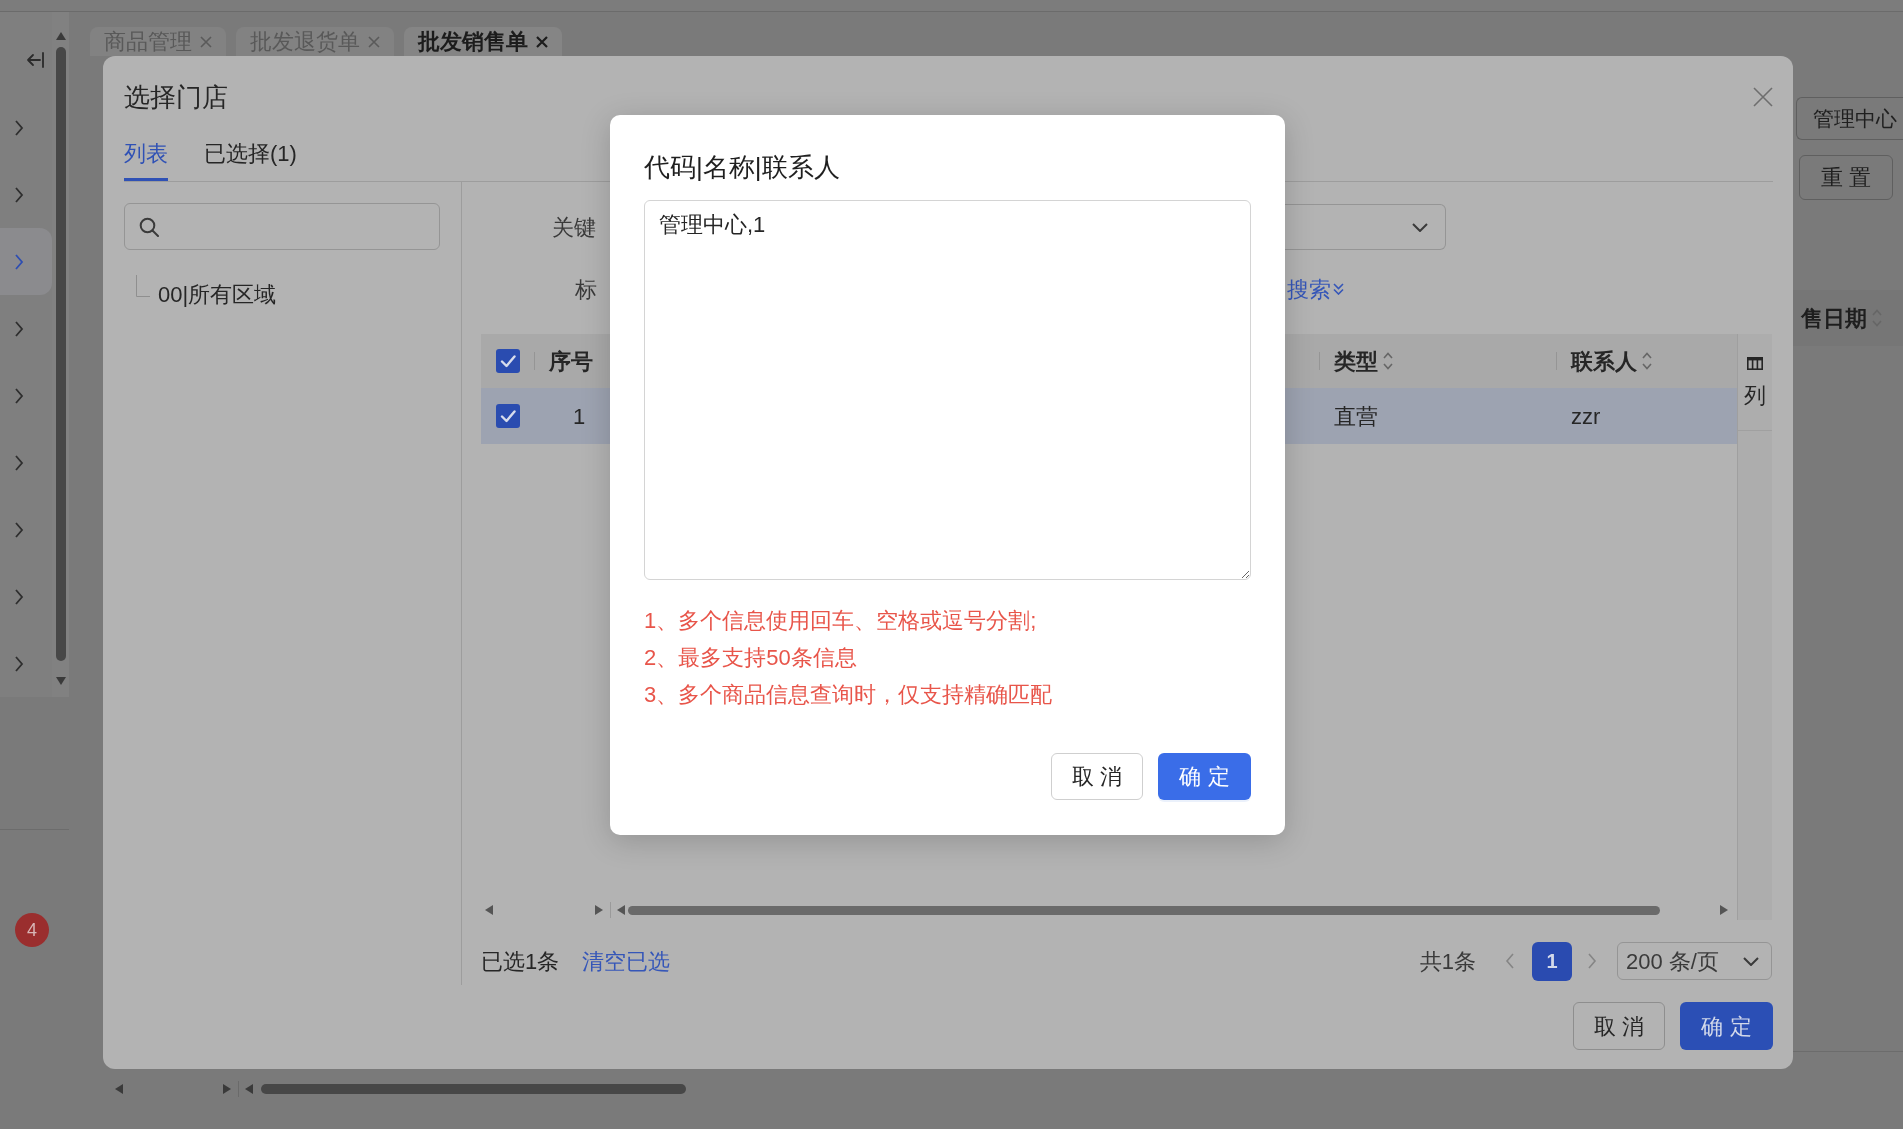 The width and height of the screenshot is (1903, 1129). Describe the element at coordinates (60, 681) in the screenshot. I see `triangle-down-icon` at that location.